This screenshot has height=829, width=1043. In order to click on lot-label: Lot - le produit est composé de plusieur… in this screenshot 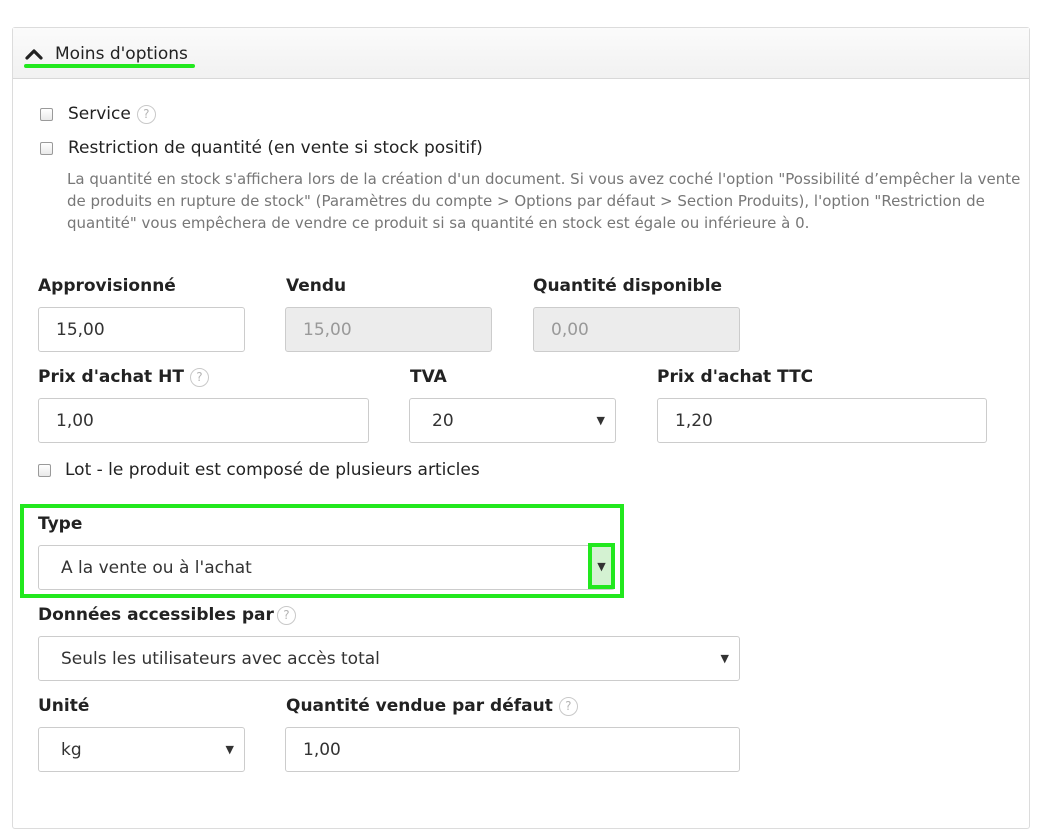, I will do `click(272, 470)`.